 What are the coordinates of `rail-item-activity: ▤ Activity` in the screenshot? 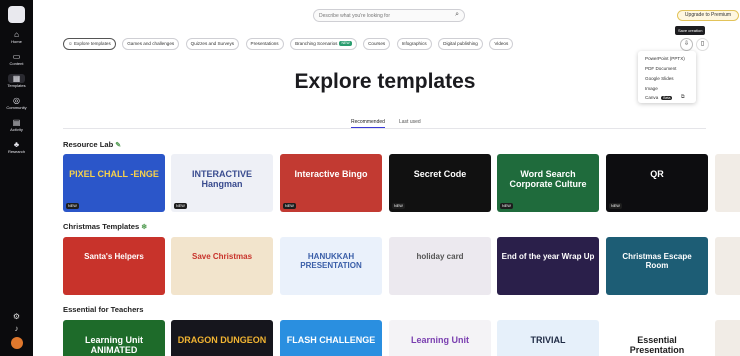 It's located at (16, 125).